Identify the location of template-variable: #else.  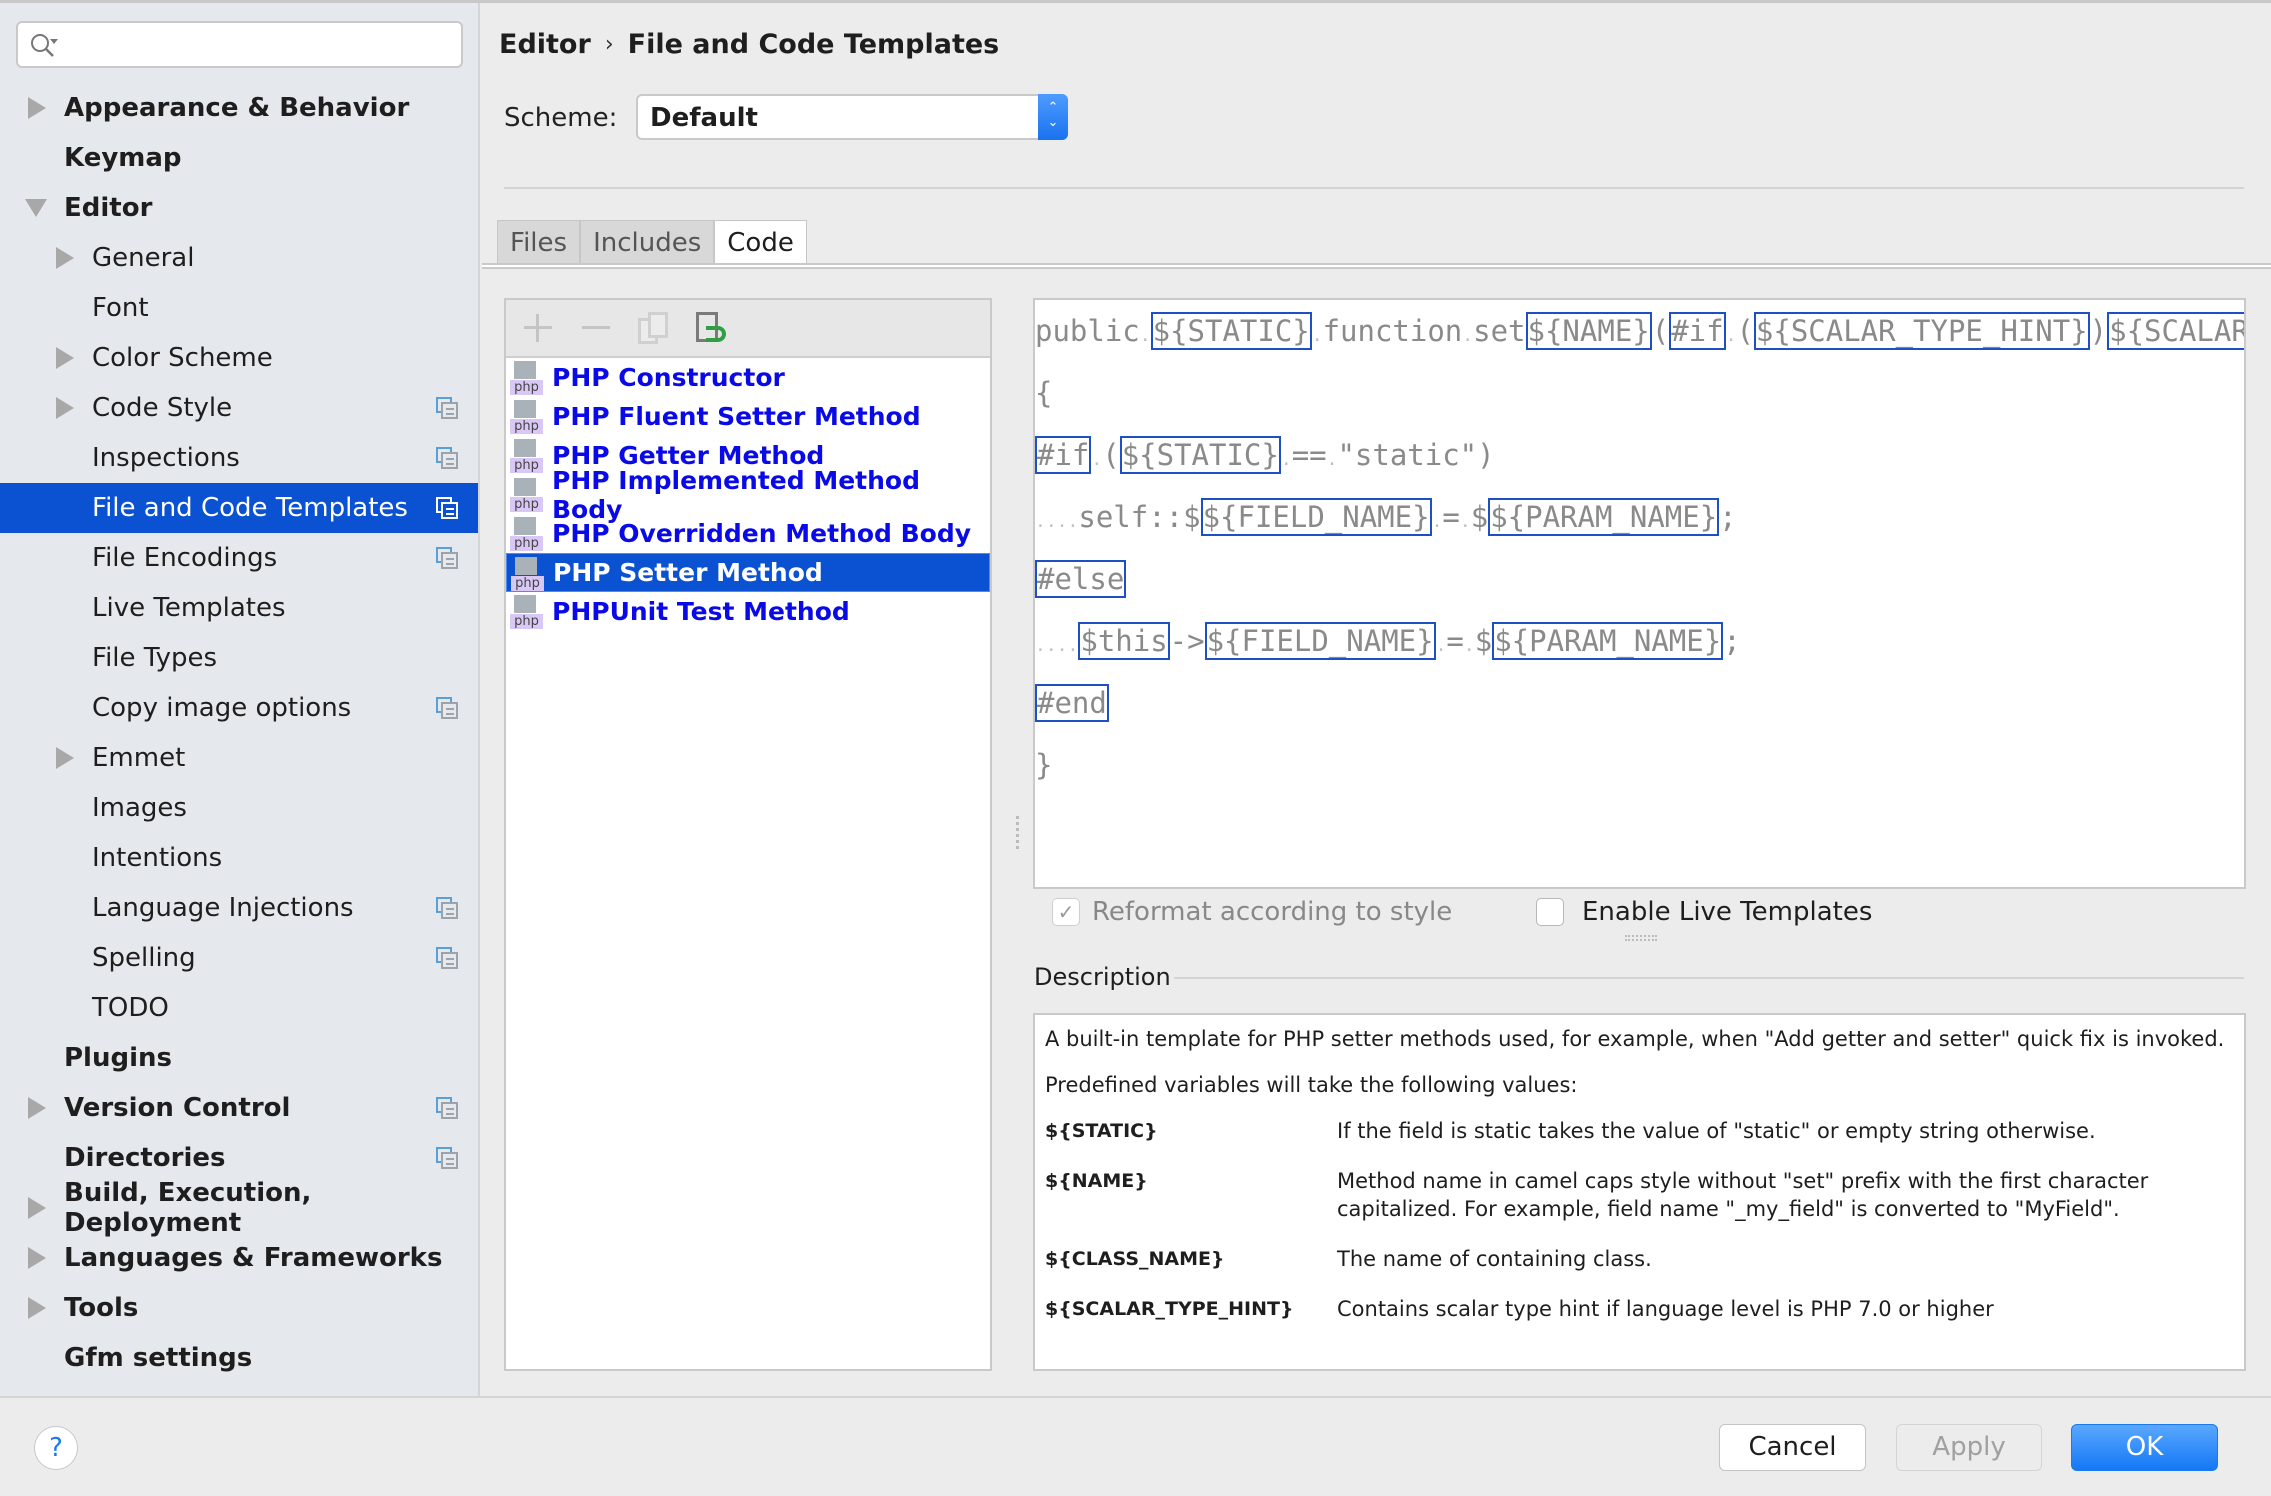
(1081, 579).